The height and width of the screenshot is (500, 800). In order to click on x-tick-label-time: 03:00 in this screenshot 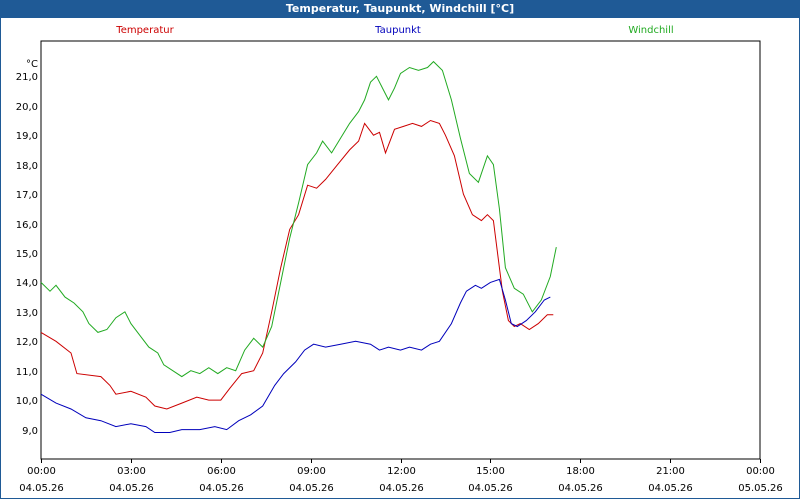, I will do `click(131, 471)`.